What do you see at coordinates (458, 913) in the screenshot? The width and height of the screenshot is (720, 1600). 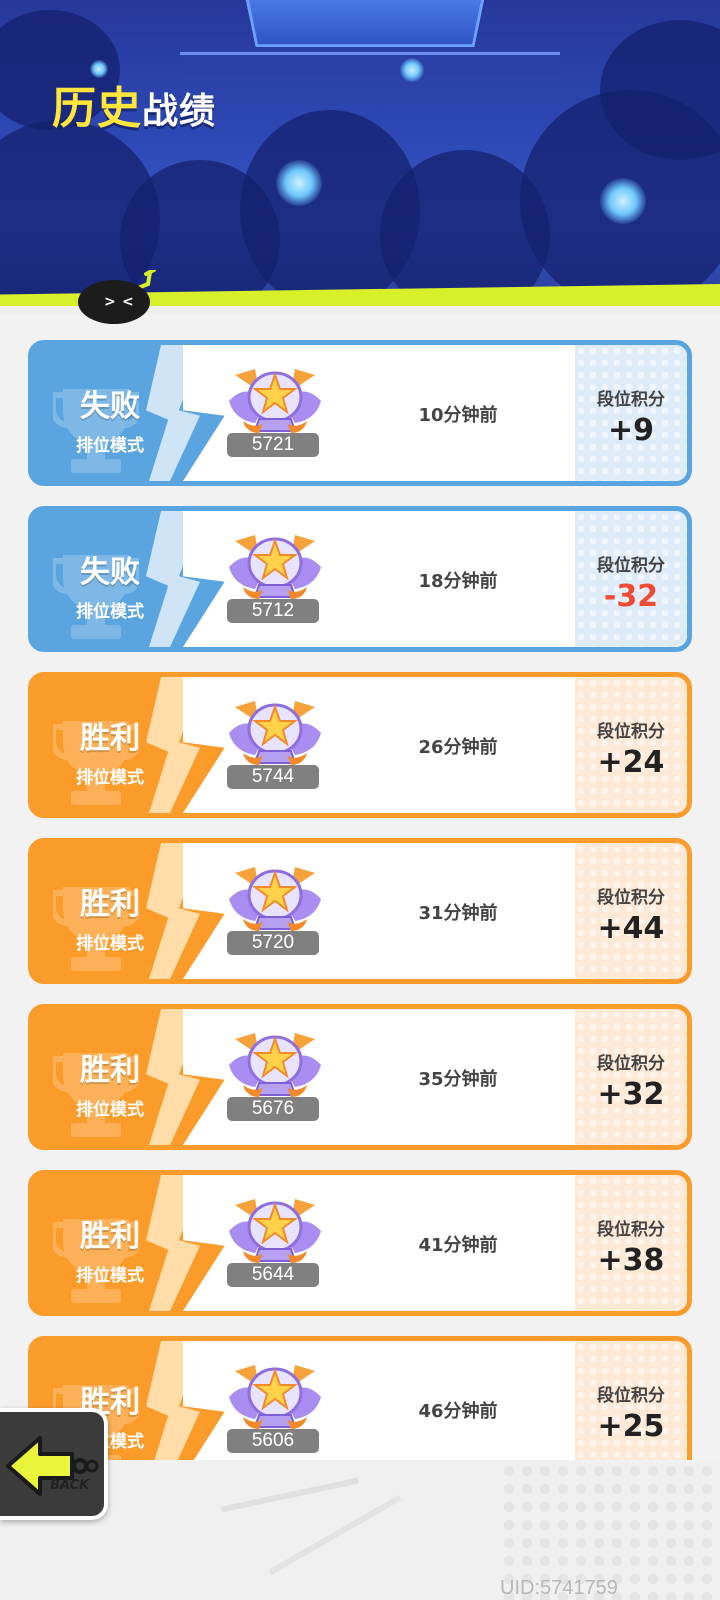 I see `match-time: 31分钟前` at bounding box center [458, 913].